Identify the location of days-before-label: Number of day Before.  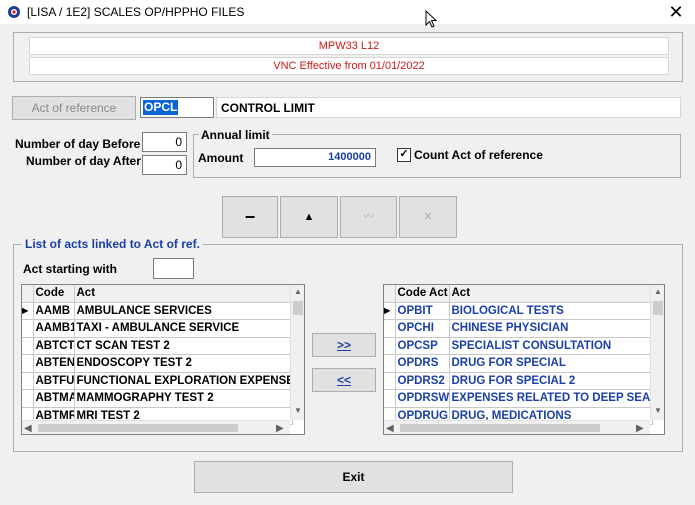
(78, 144).